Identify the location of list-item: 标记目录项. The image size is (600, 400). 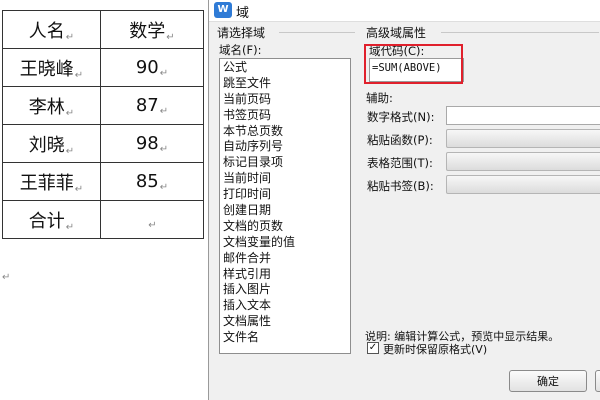
(285, 162).